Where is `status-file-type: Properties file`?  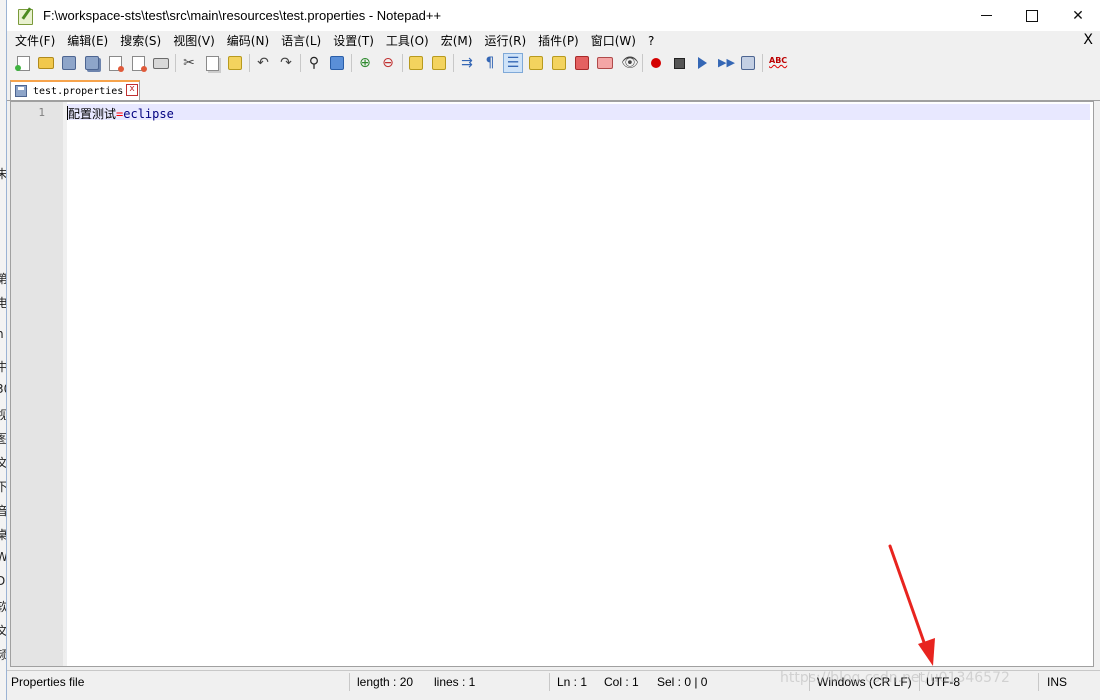 status-file-type: Properties file is located at coordinates (48, 682).